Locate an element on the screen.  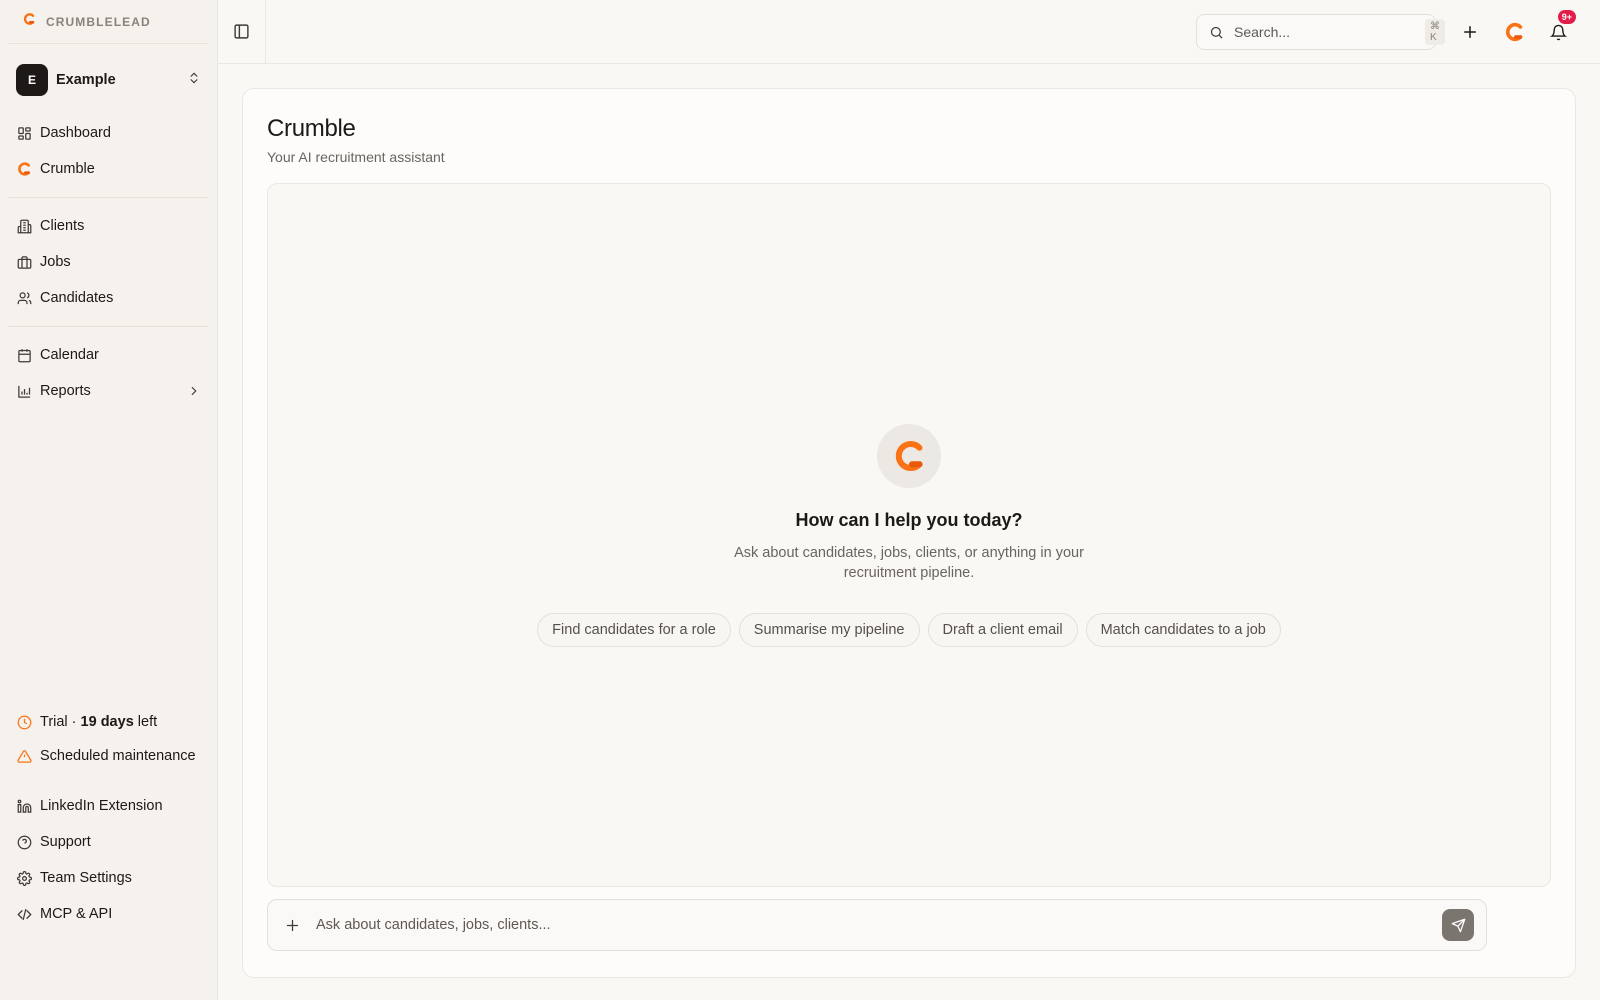
chat-heading: How can I help you today? is located at coordinates (909, 519).